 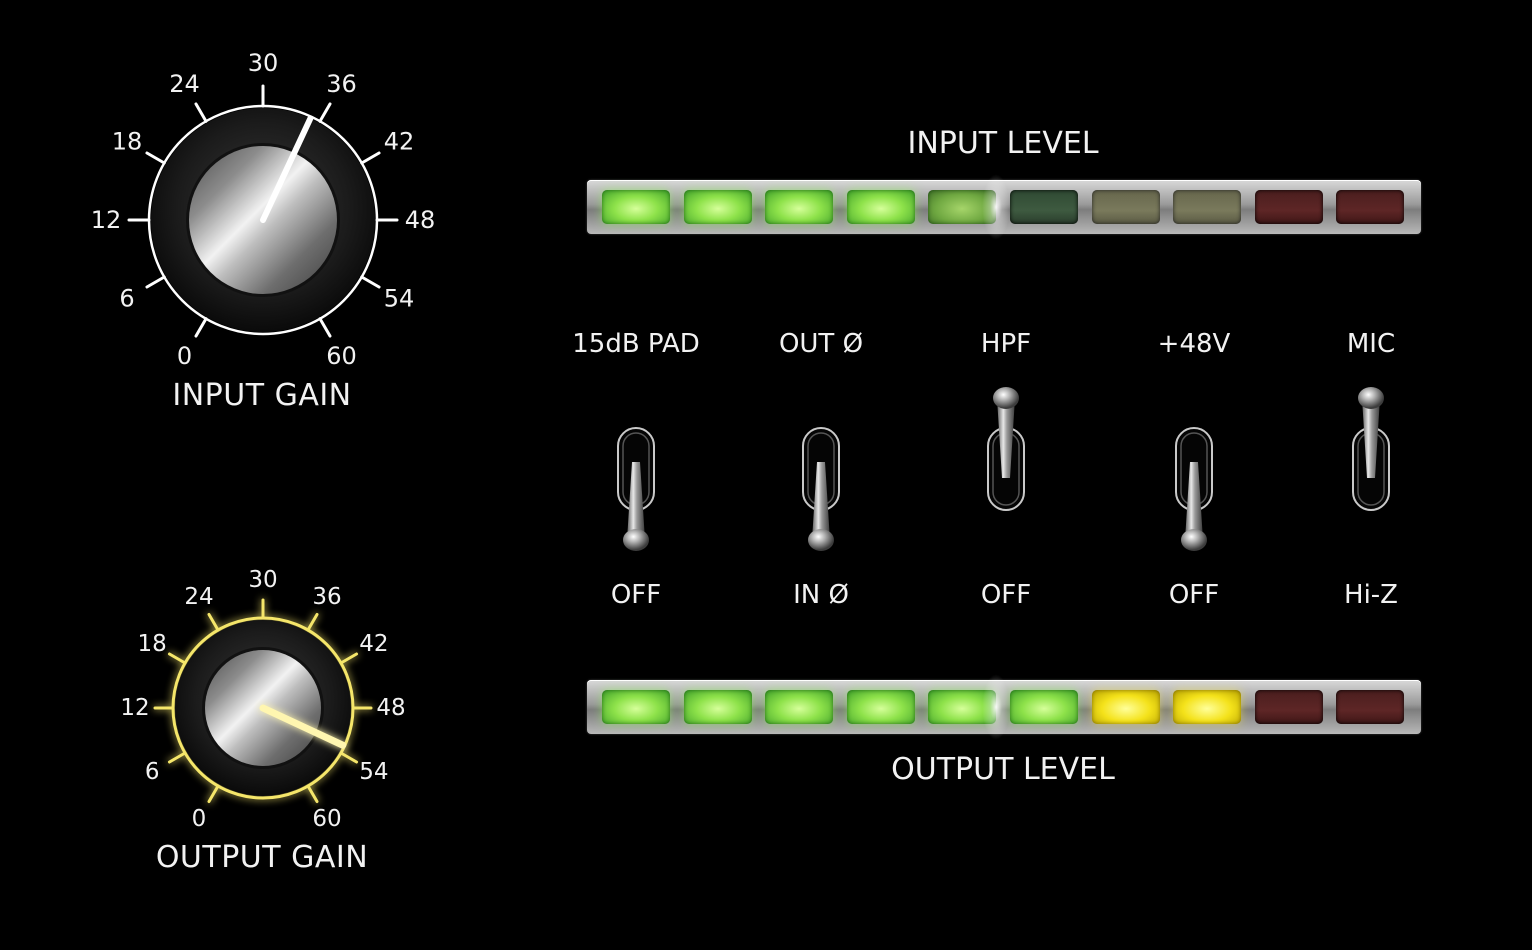 I want to click on output-level-title: OUTPUT LEVEL, so click(x=1003, y=769).